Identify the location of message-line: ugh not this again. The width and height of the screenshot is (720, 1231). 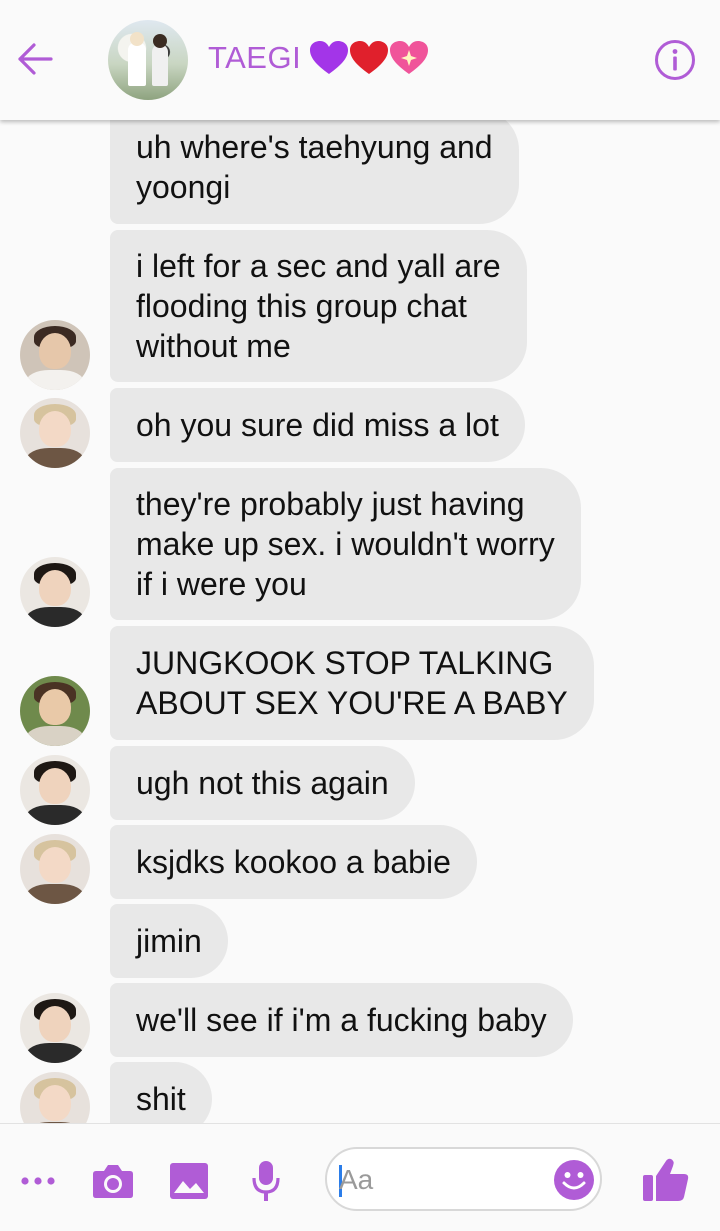
(262, 783).